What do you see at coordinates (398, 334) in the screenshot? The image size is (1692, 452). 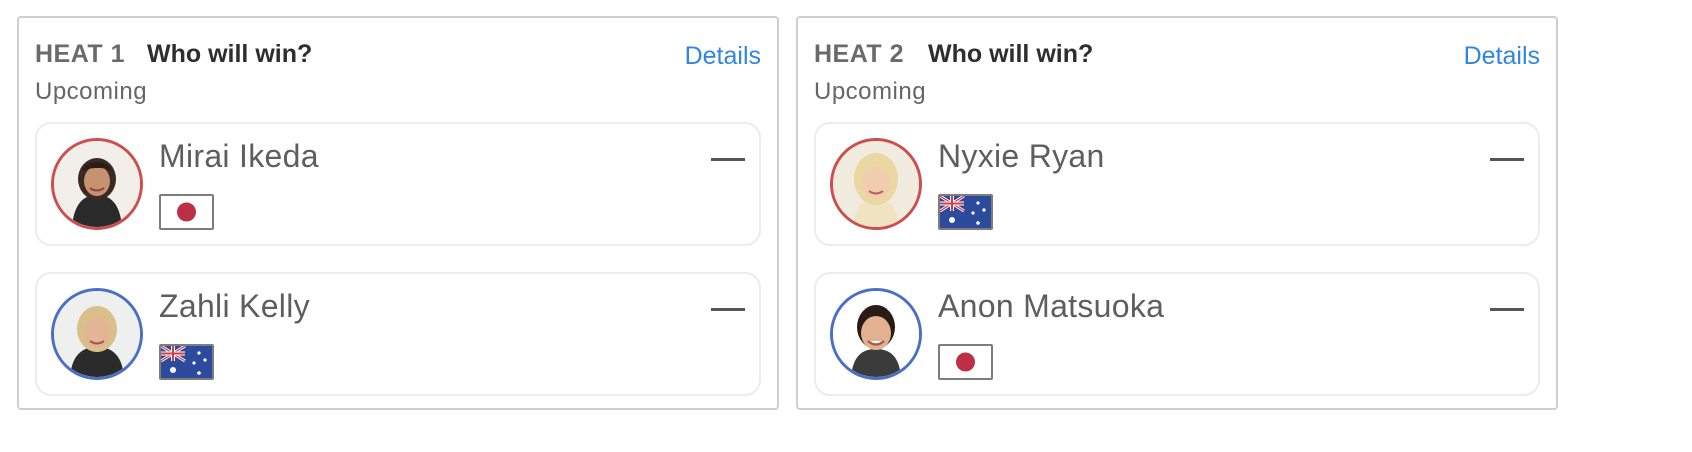 I see `surfer-row: Zahli Kelly` at bounding box center [398, 334].